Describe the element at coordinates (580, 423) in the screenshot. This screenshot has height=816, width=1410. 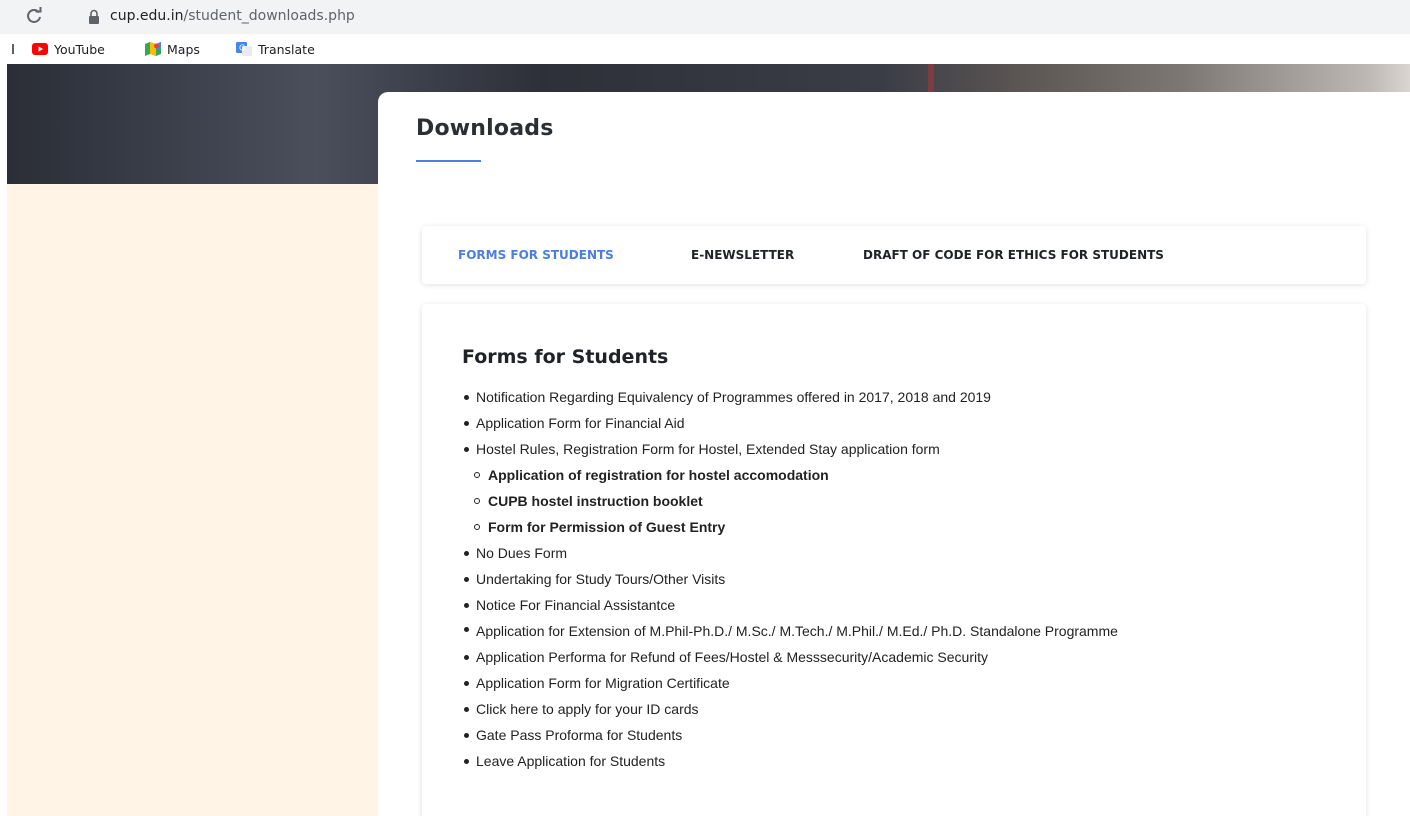
I see `list-item-link: Application Form for Financial Aid` at that location.